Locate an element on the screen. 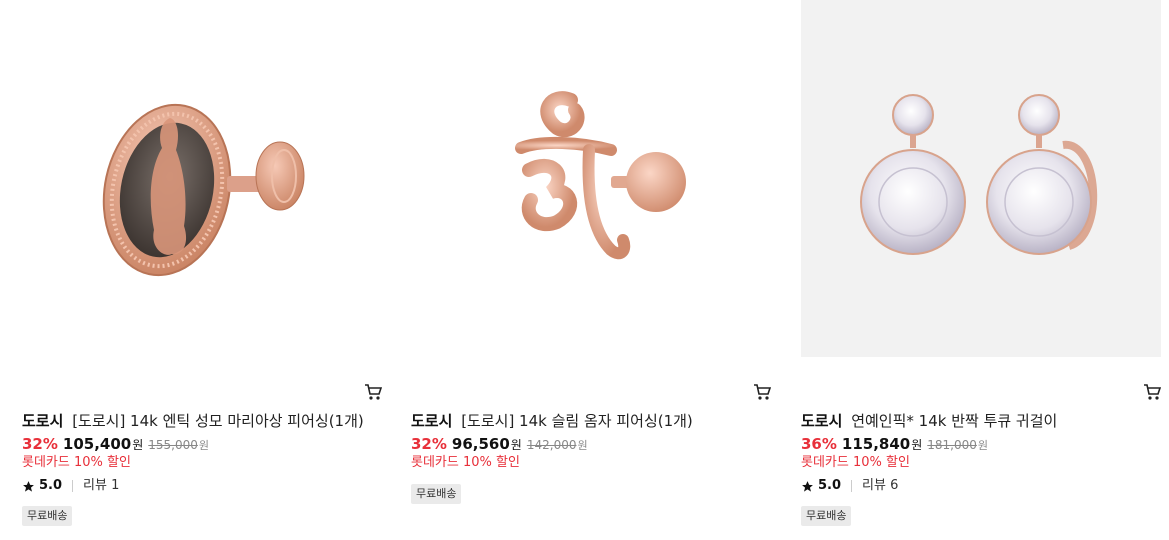  rating-row: 5.0 리뷰 6 is located at coordinates (849, 486).